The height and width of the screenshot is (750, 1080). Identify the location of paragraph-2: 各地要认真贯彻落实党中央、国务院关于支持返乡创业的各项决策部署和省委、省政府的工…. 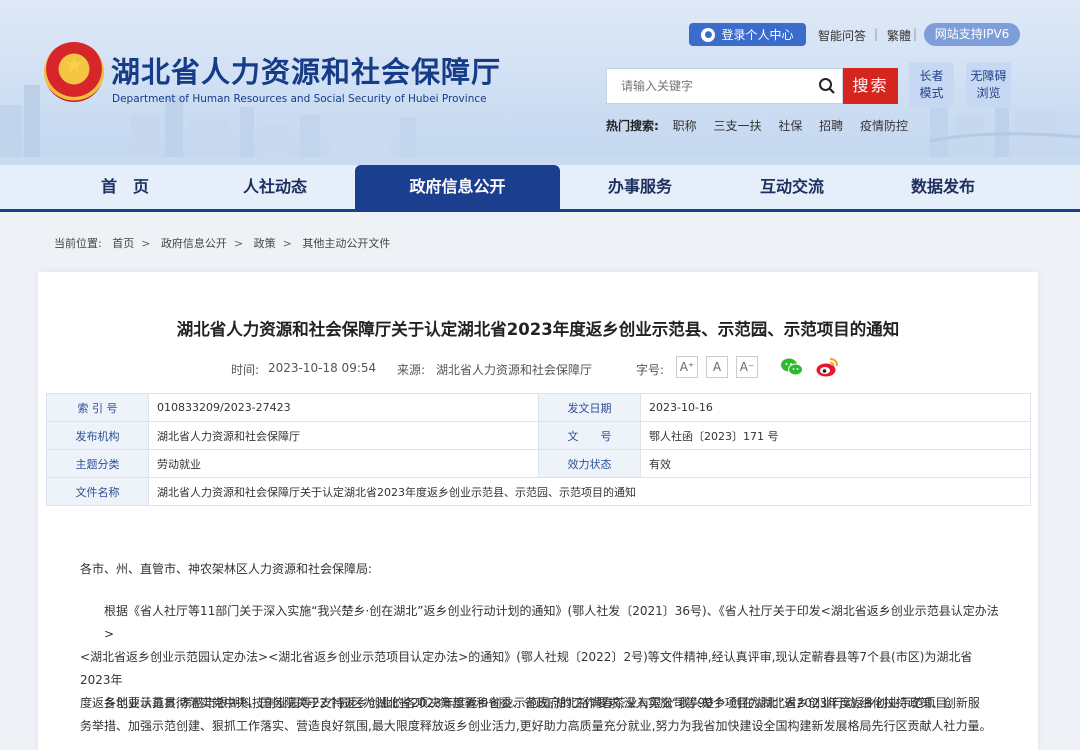
(540, 715).